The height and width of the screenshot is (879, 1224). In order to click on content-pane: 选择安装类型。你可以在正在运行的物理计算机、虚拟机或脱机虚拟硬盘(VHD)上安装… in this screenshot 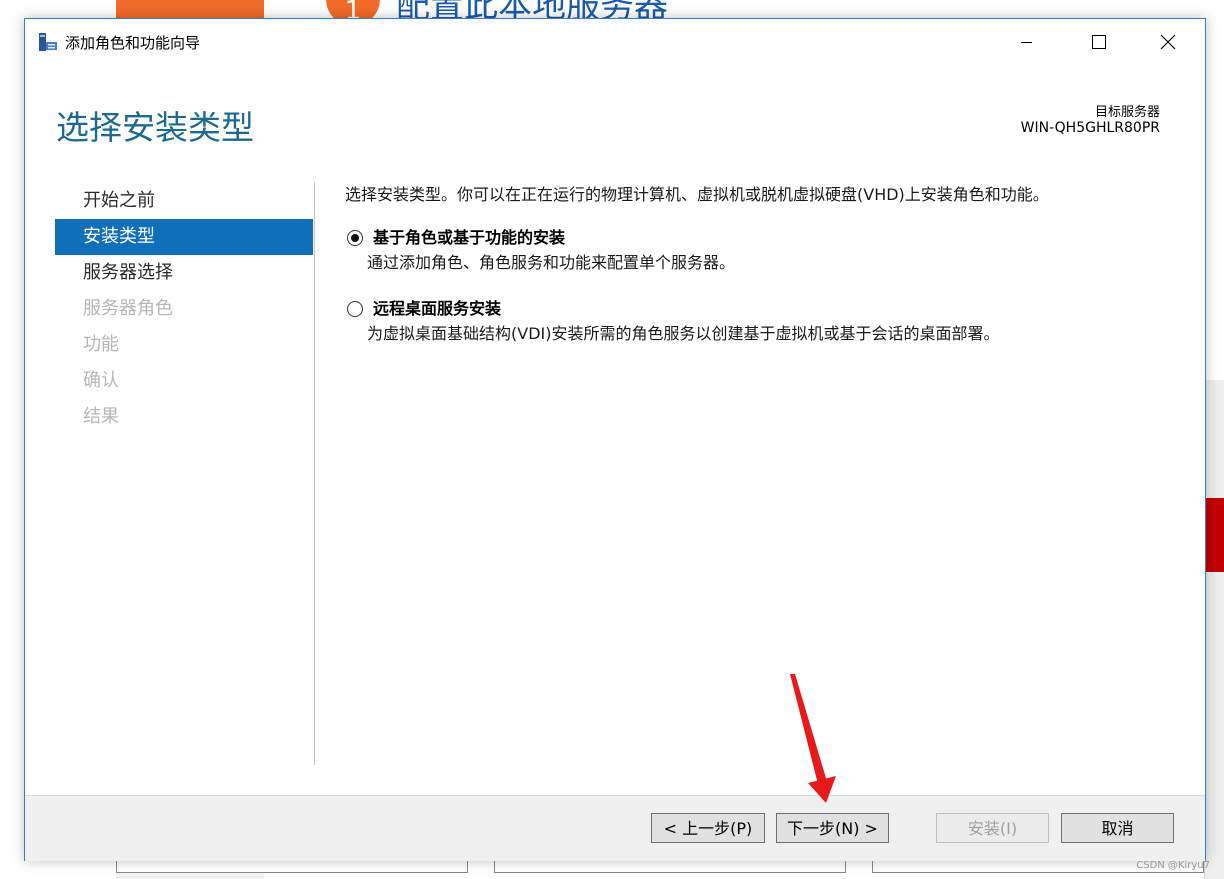, I will do `click(765, 264)`.